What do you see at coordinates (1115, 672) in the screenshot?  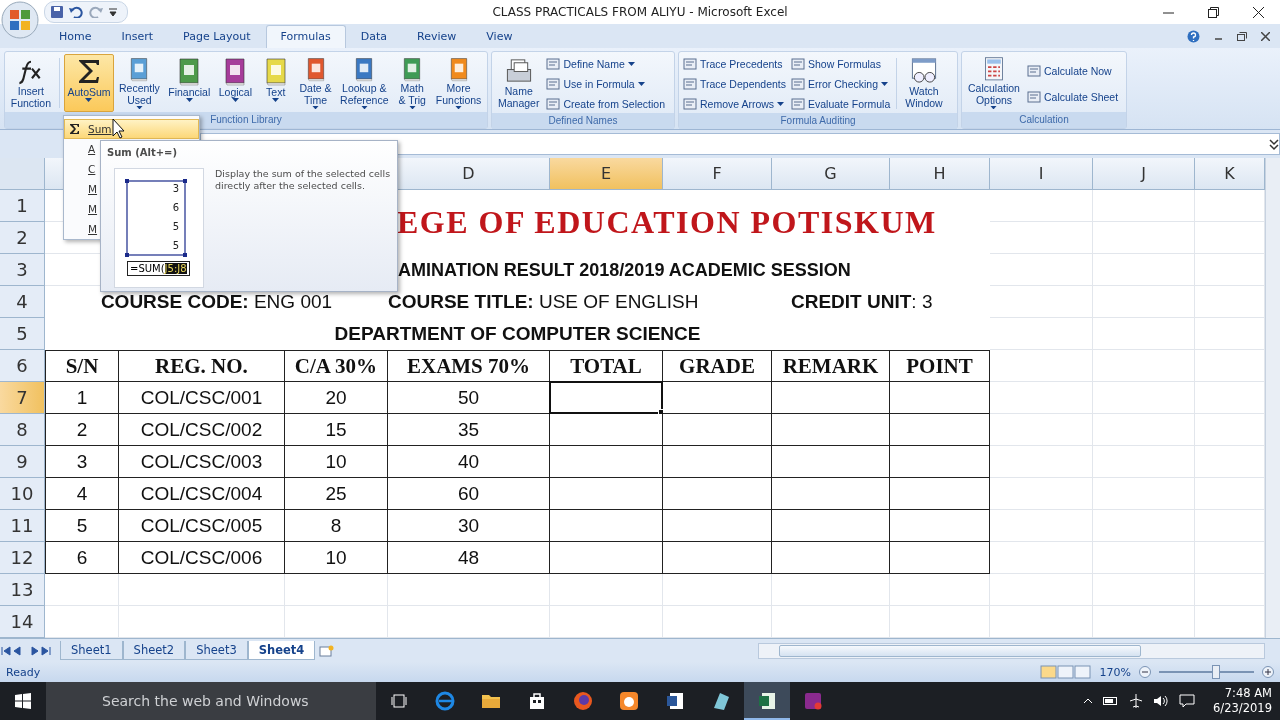 I see `zoom-level: 170%` at bounding box center [1115, 672].